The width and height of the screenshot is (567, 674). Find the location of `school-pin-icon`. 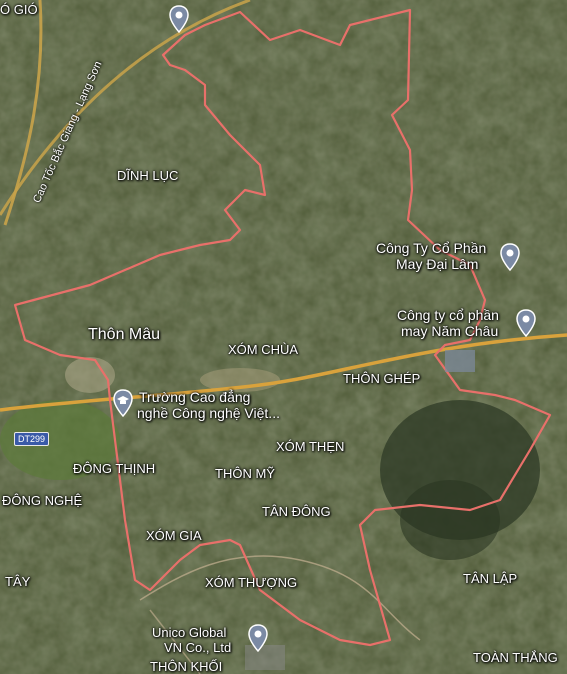

school-pin-icon is located at coordinates (123, 403).